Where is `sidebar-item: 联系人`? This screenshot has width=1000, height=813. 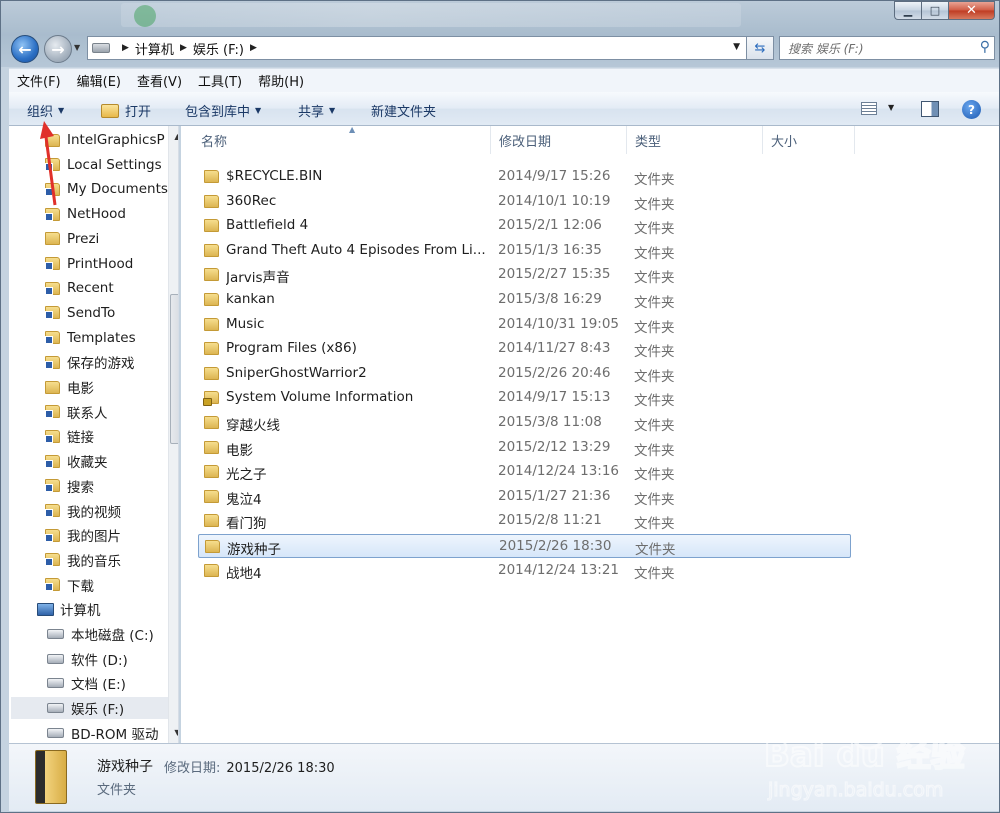
sidebar-item: 联系人 is located at coordinates (106, 412).